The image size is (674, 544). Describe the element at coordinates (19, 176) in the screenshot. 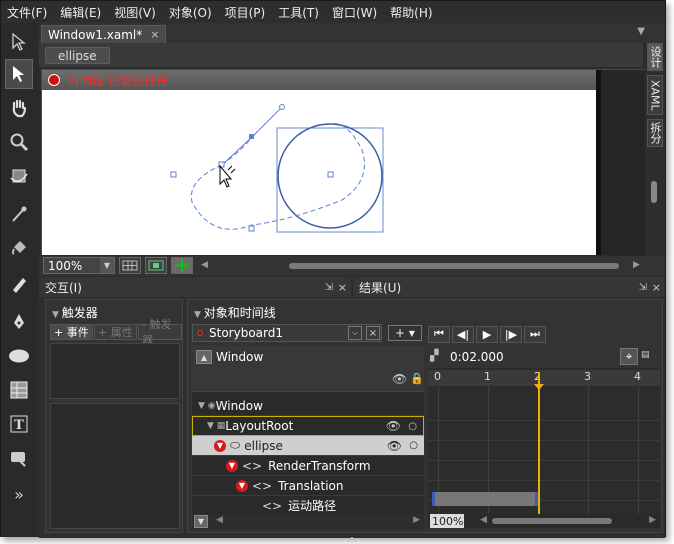

I see `camera-orbit-tool-icon` at that location.